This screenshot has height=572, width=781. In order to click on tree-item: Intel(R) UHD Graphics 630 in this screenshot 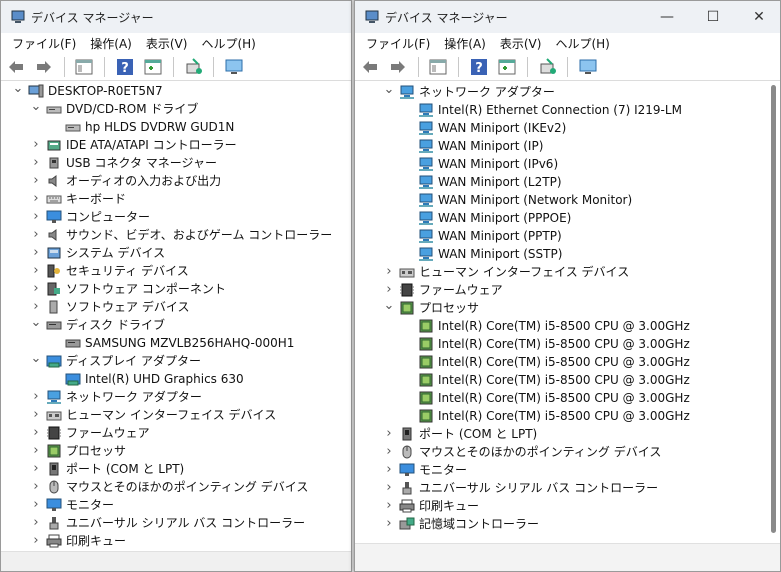, I will do `click(176, 379)`.